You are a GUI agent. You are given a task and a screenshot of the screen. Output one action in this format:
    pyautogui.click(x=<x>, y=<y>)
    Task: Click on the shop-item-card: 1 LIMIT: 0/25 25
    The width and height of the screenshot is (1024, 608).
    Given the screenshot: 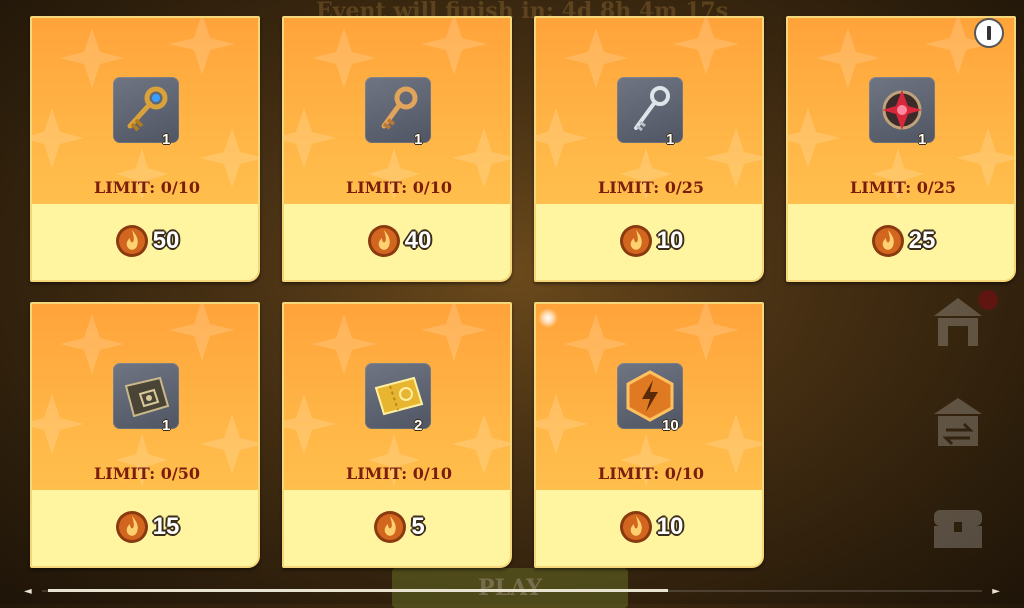 What is the action you would take?
    pyautogui.click(x=901, y=149)
    